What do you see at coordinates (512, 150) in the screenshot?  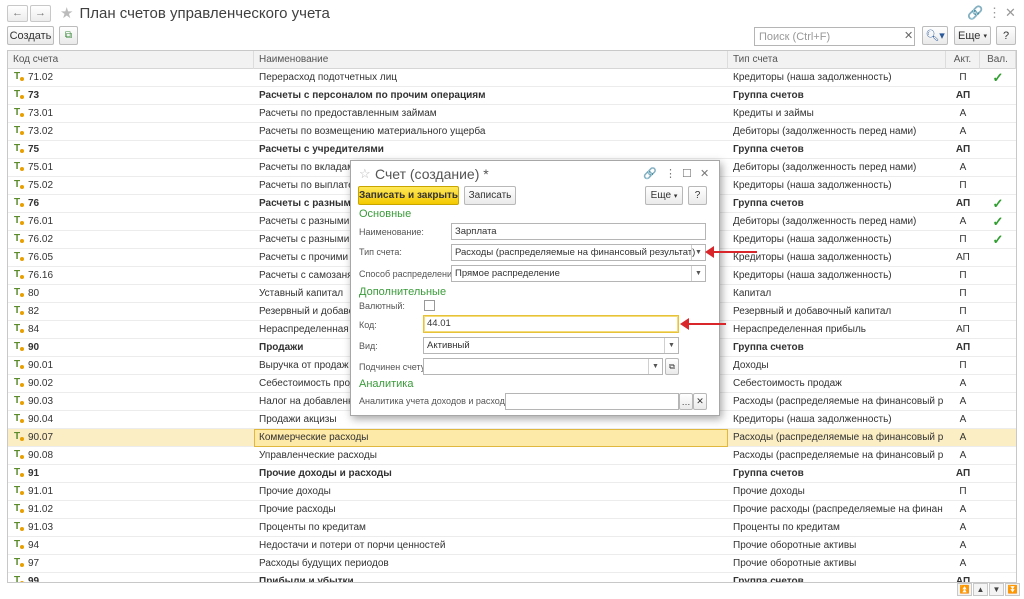 I see `table-row: T 75 Расчеты с учредителями Группа счетов АП` at bounding box center [512, 150].